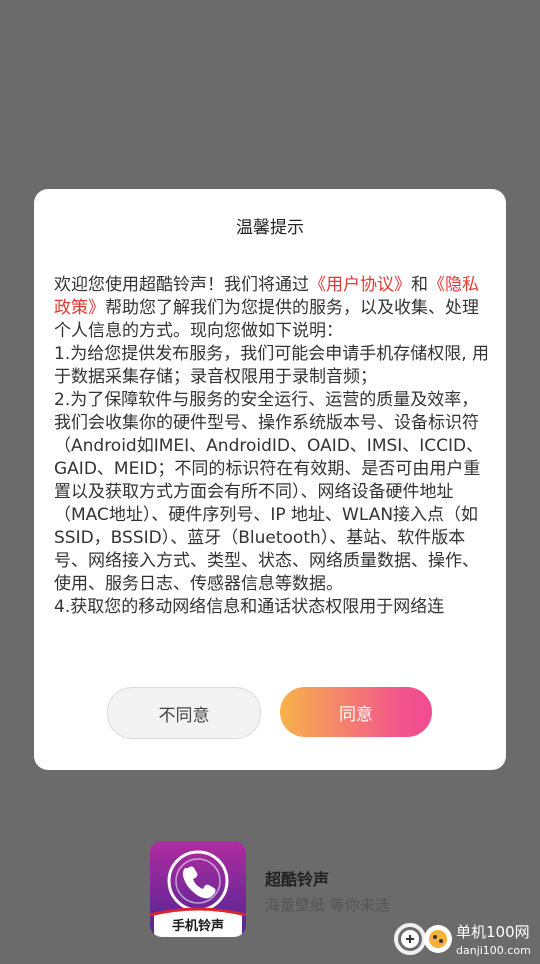 This screenshot has width=540, height=964. I want to click on phone-ring-icon: 手机铃声, so click(198, 893).